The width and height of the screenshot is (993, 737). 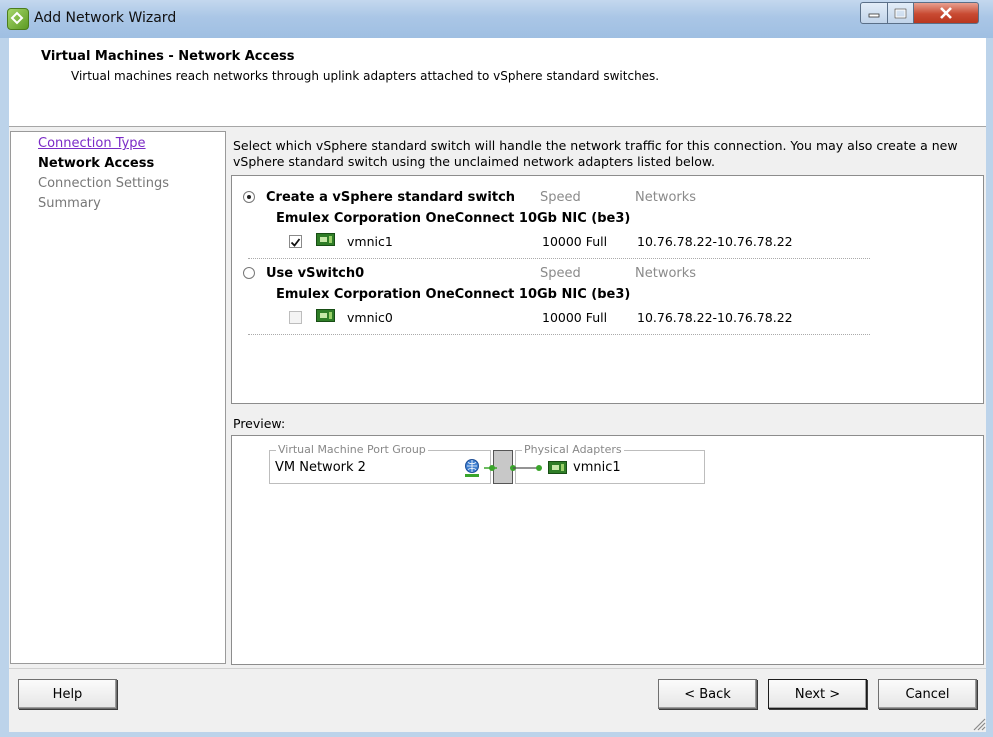 I want to click on adapter-name: vmnic1, so click(x=370, y=241).